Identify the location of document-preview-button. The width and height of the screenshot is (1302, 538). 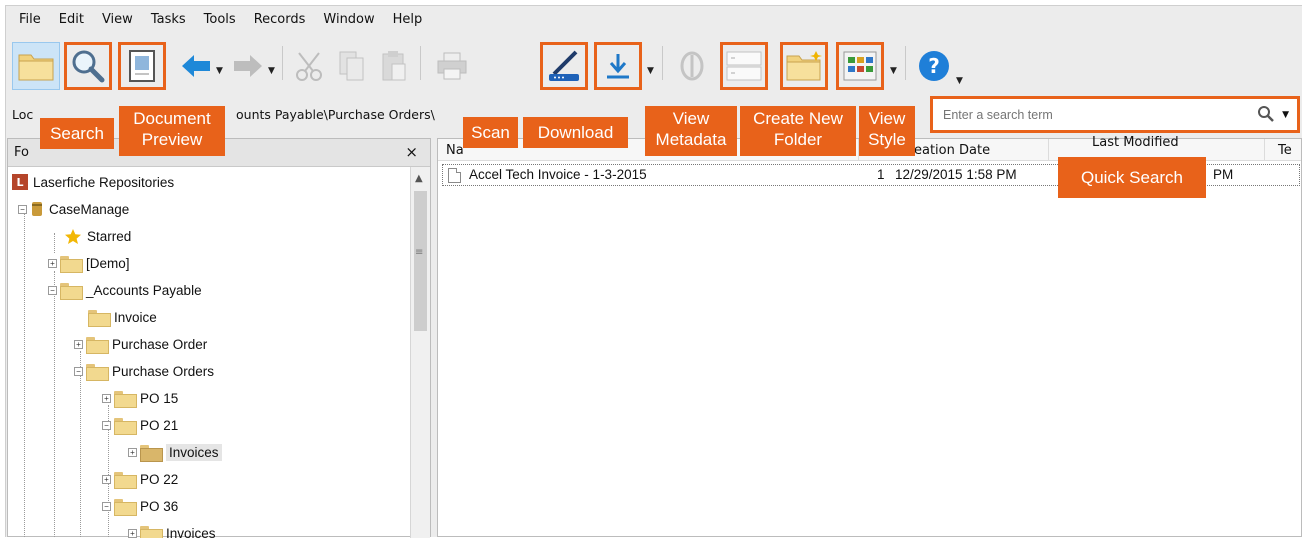
(142, 66).